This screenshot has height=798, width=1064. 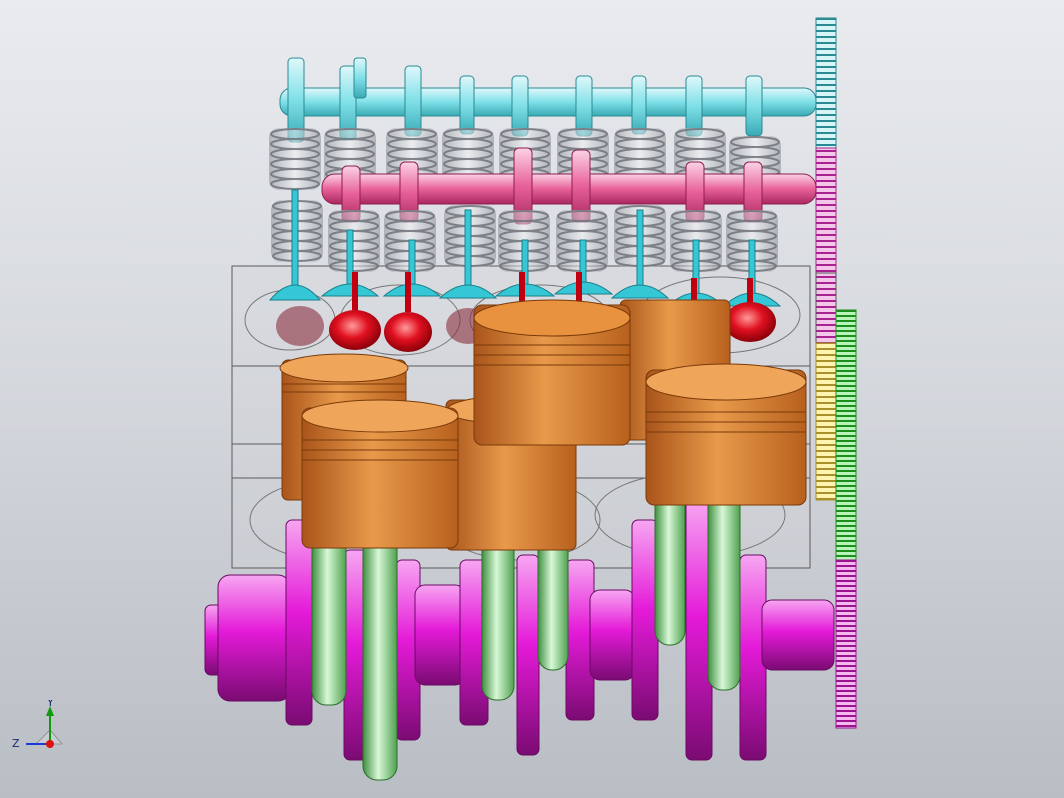 What do you see at coordinates (37, 725) in the screenshot?
I see `axis-triad: Y Z` at bounding box center [37, 725].